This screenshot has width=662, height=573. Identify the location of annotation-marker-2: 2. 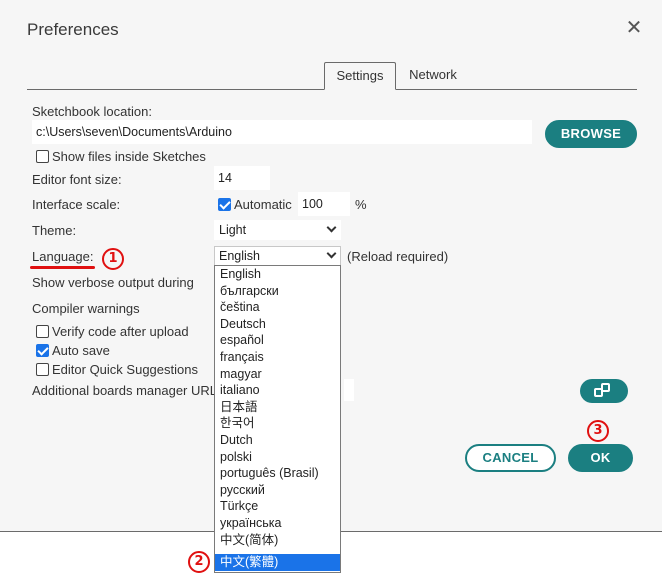
(199, 562).